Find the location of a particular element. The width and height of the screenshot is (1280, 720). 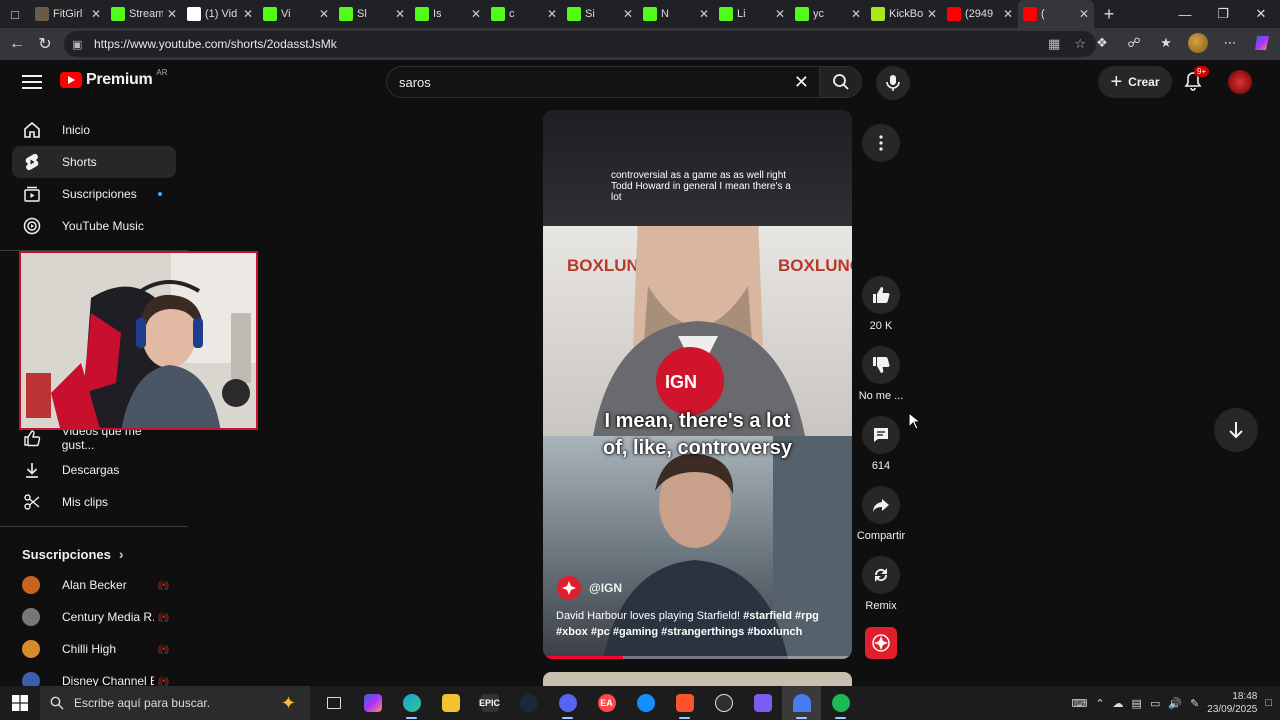

start-button is located at coordinates (20, 703).